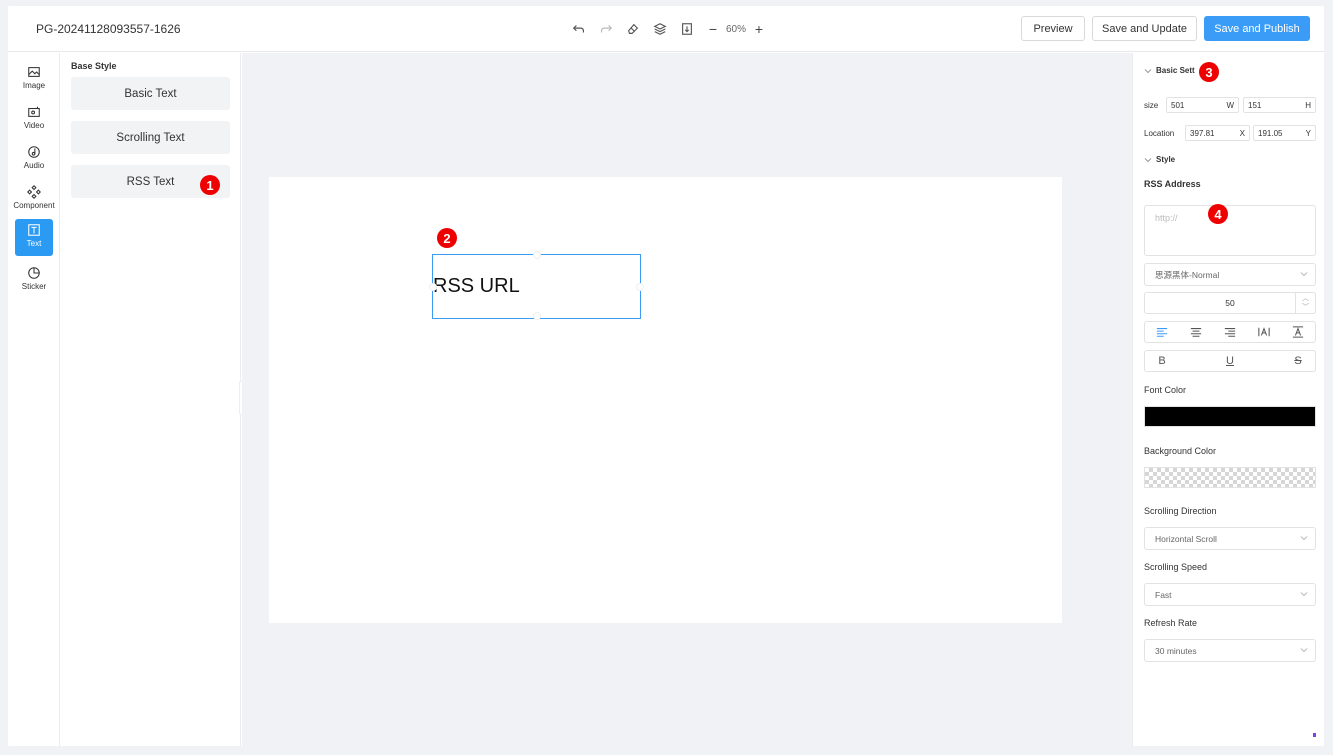 The width and height of the screenshot is (1333, 755). Describe the element at coordinates (34, 280) in the screenshot. I see `sidebar-item-sticker: Sticker` at that location.